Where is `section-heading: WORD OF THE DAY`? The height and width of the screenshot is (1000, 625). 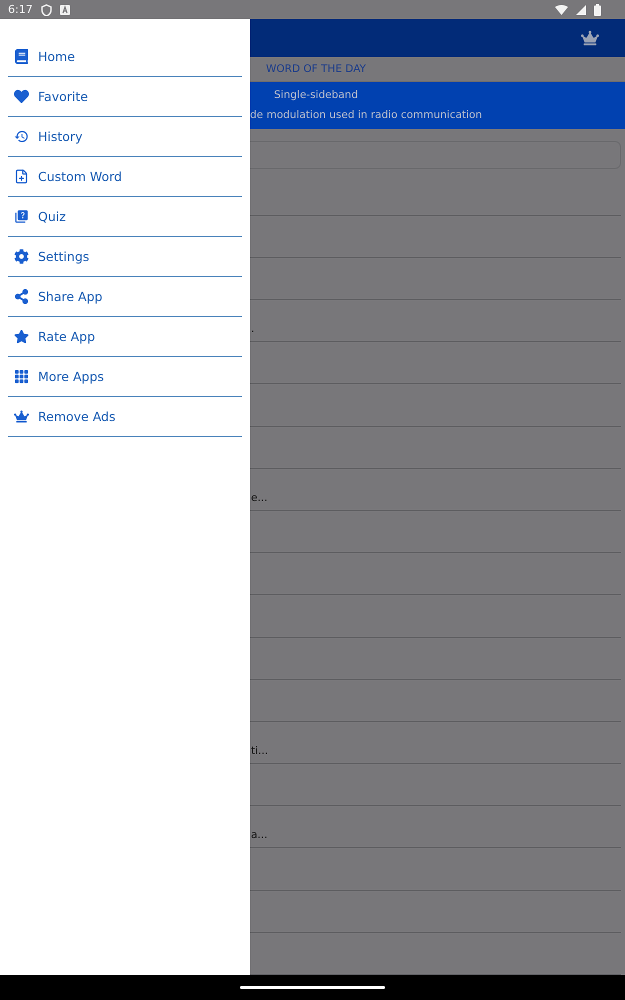
section-heading: WORD OF THE DAY is located at coordinates (316, 68).